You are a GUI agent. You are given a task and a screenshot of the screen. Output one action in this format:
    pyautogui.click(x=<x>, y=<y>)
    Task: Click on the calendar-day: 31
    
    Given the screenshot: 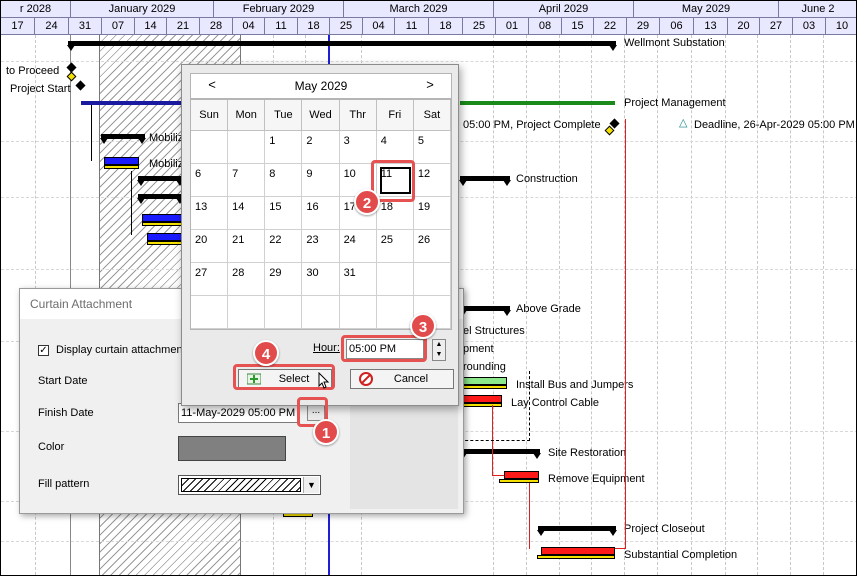 What is the action you would take?
    pyautogui.click(x=358, y=279)
    